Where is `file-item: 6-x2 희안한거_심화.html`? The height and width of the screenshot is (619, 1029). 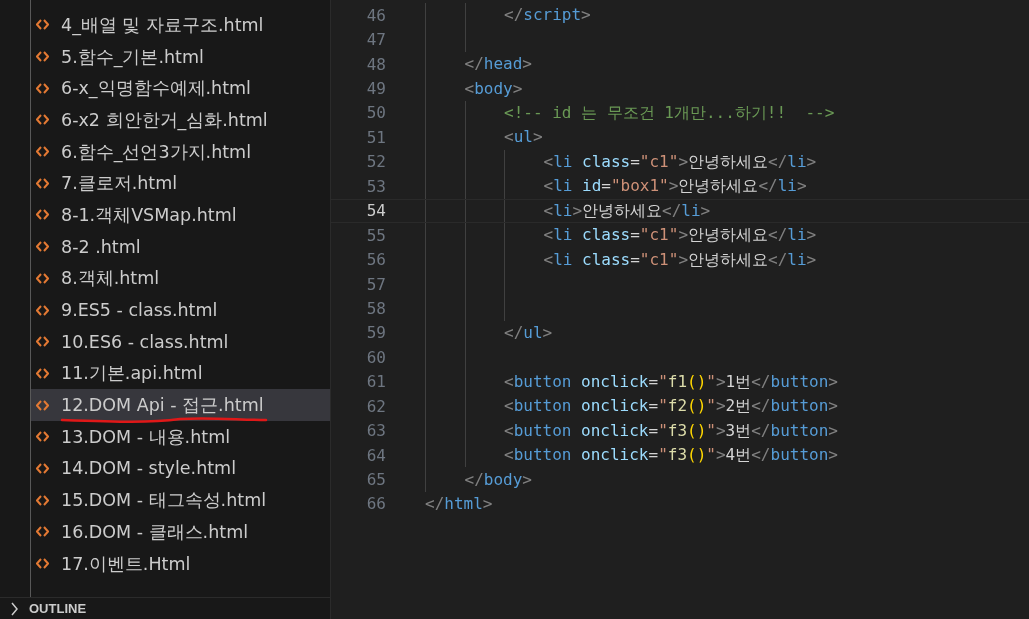
file-item: 6-x2 희안한거_심화.html is located at coordinates (180, 120).